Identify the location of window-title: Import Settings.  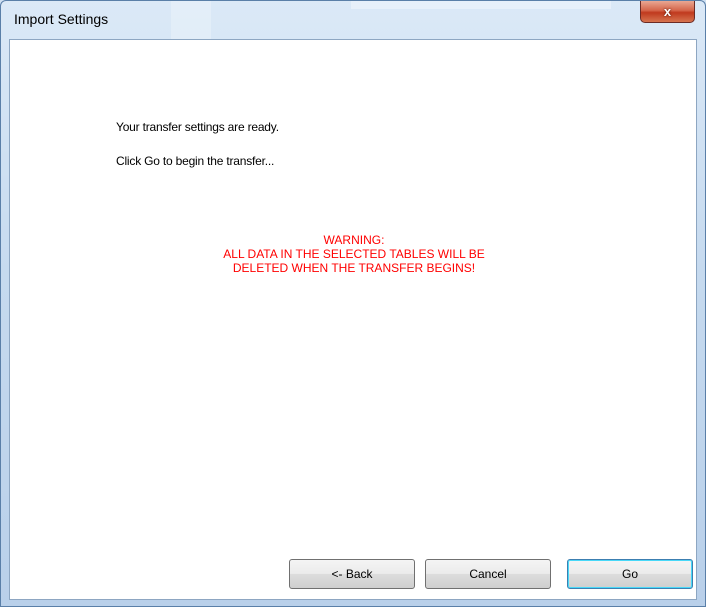
(61, 19).